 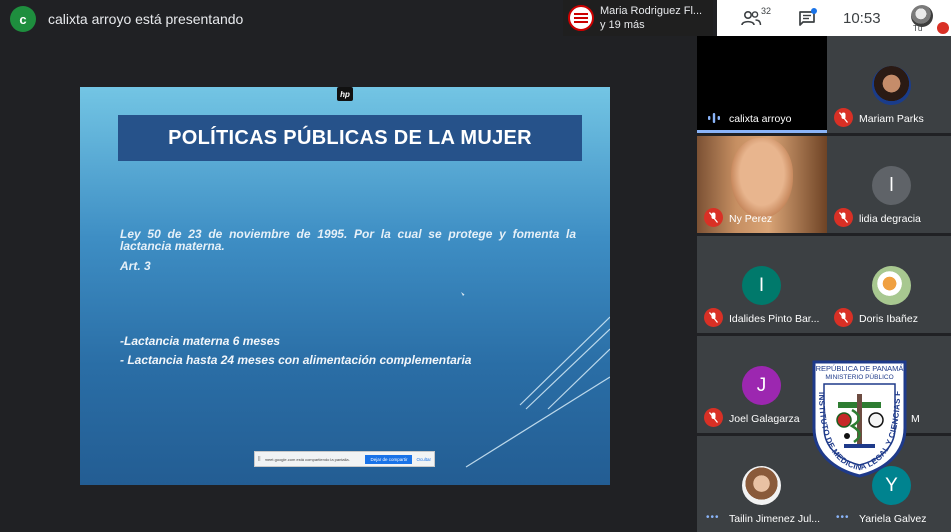 What do you see at coordinates (389, 459) in the screenshot?
I see `stop-sharing-button: Dejar de compartir` at bounding box center [389, 459].